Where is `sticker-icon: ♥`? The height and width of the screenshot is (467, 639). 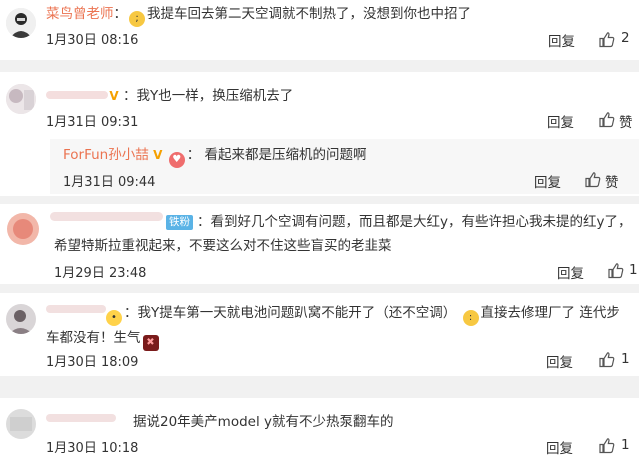
sticker-icon: ♥ is located at coordinates (176, 160).